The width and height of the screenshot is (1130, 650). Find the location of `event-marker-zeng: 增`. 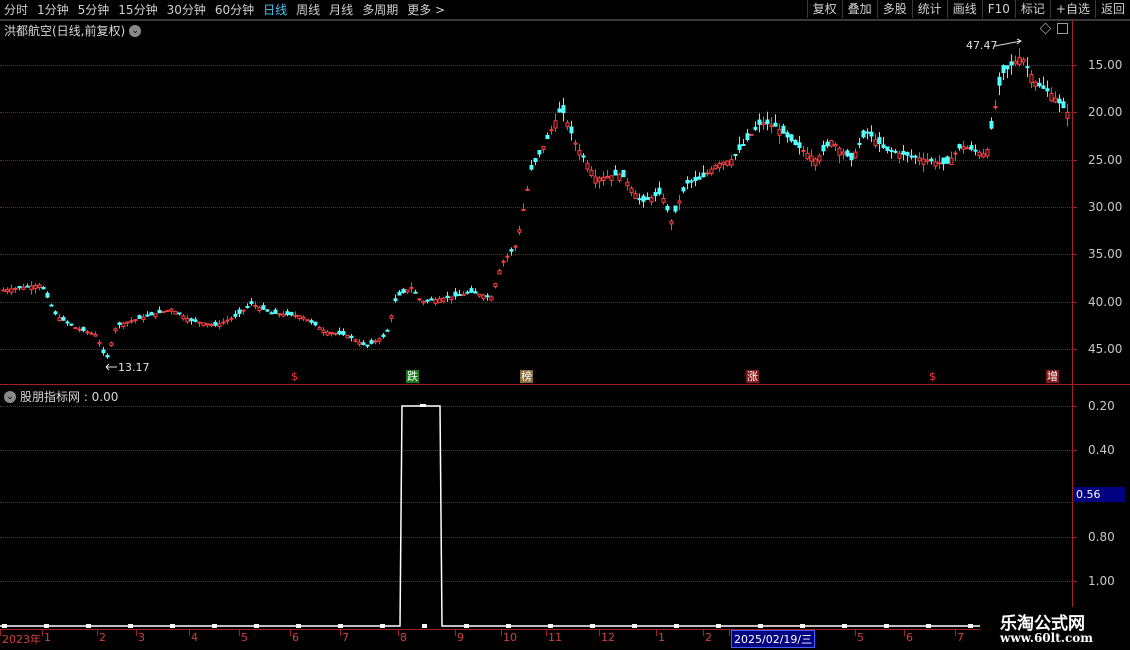

event-marker-zeng: 增 is located at coordinates (1052, 376).